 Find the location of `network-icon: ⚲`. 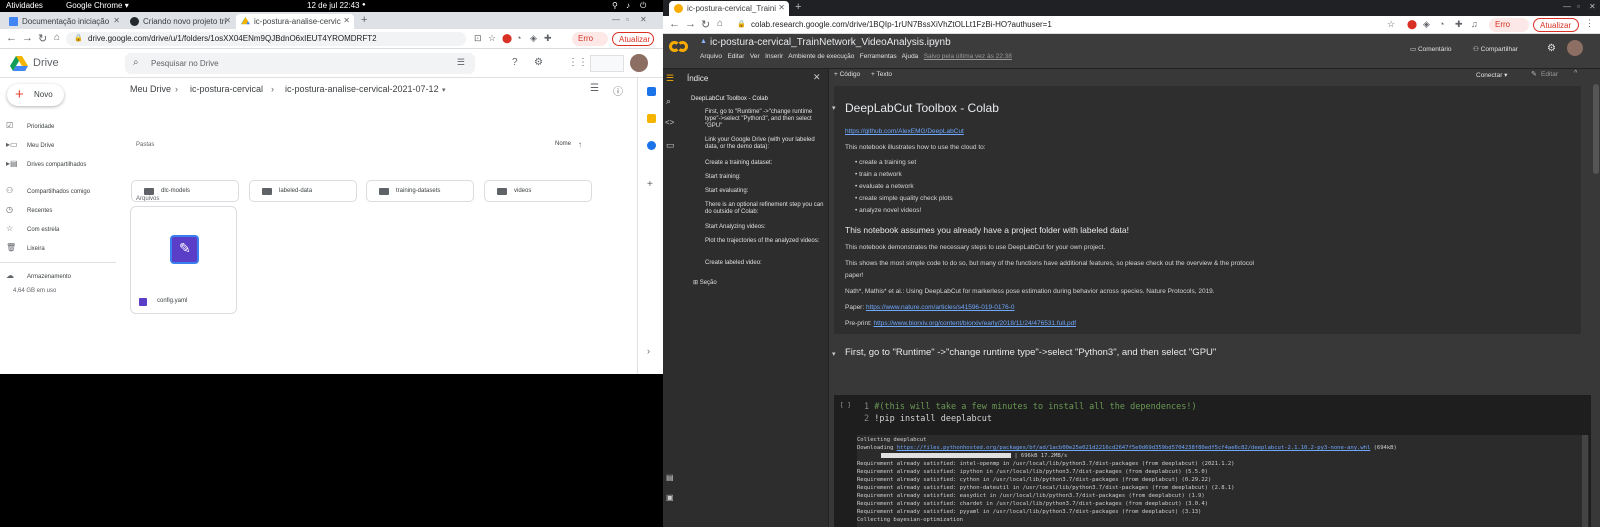

network-icon: ⚲ is located at coordinates (615, 5).